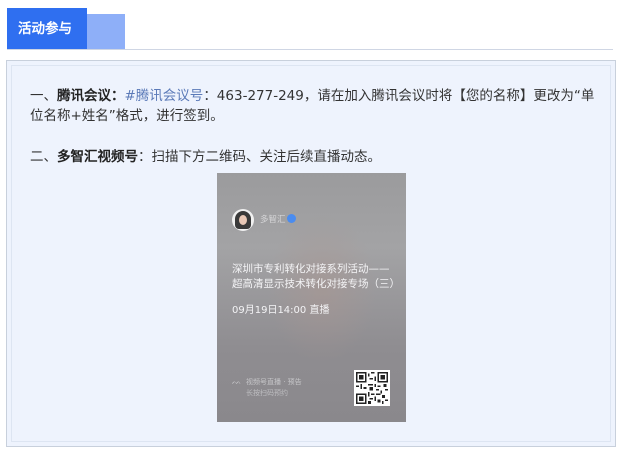 Image resolution: width=620 pixels, height=453 pixels. I want to click on channels-text: ：扫描下方二维码、关注后续直播动态。, so click(259, 157).